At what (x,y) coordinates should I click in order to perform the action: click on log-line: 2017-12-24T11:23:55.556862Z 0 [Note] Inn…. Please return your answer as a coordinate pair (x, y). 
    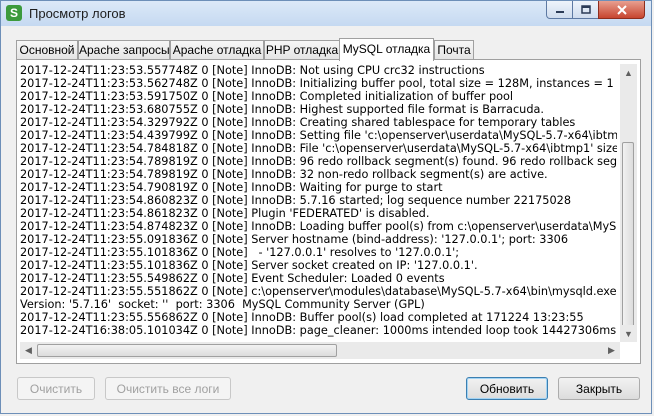
    Looking at the image, I should click on (302, 317).